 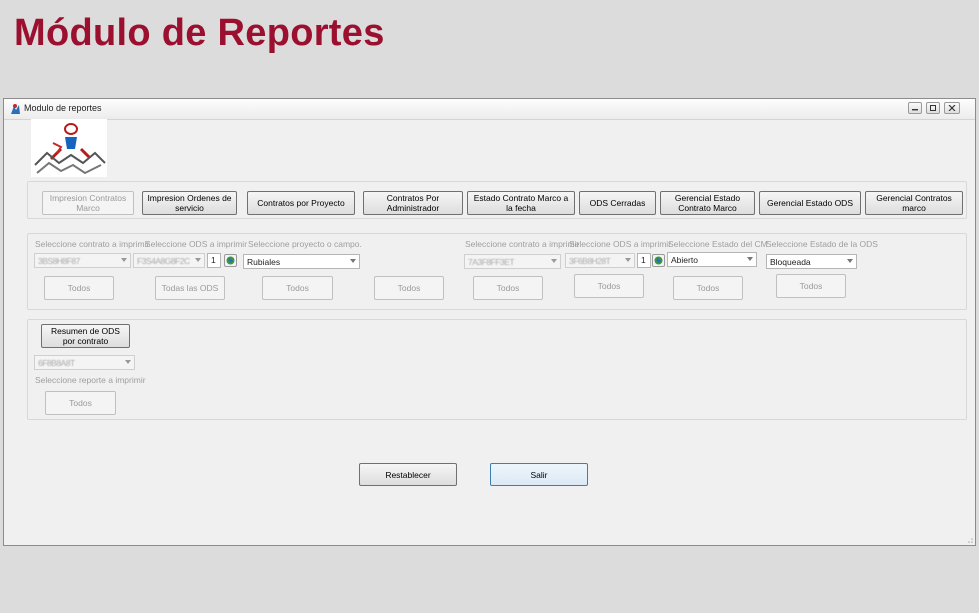 I want to click on resumen-value: 6F8B8A8T, so click(x=56, y=363).